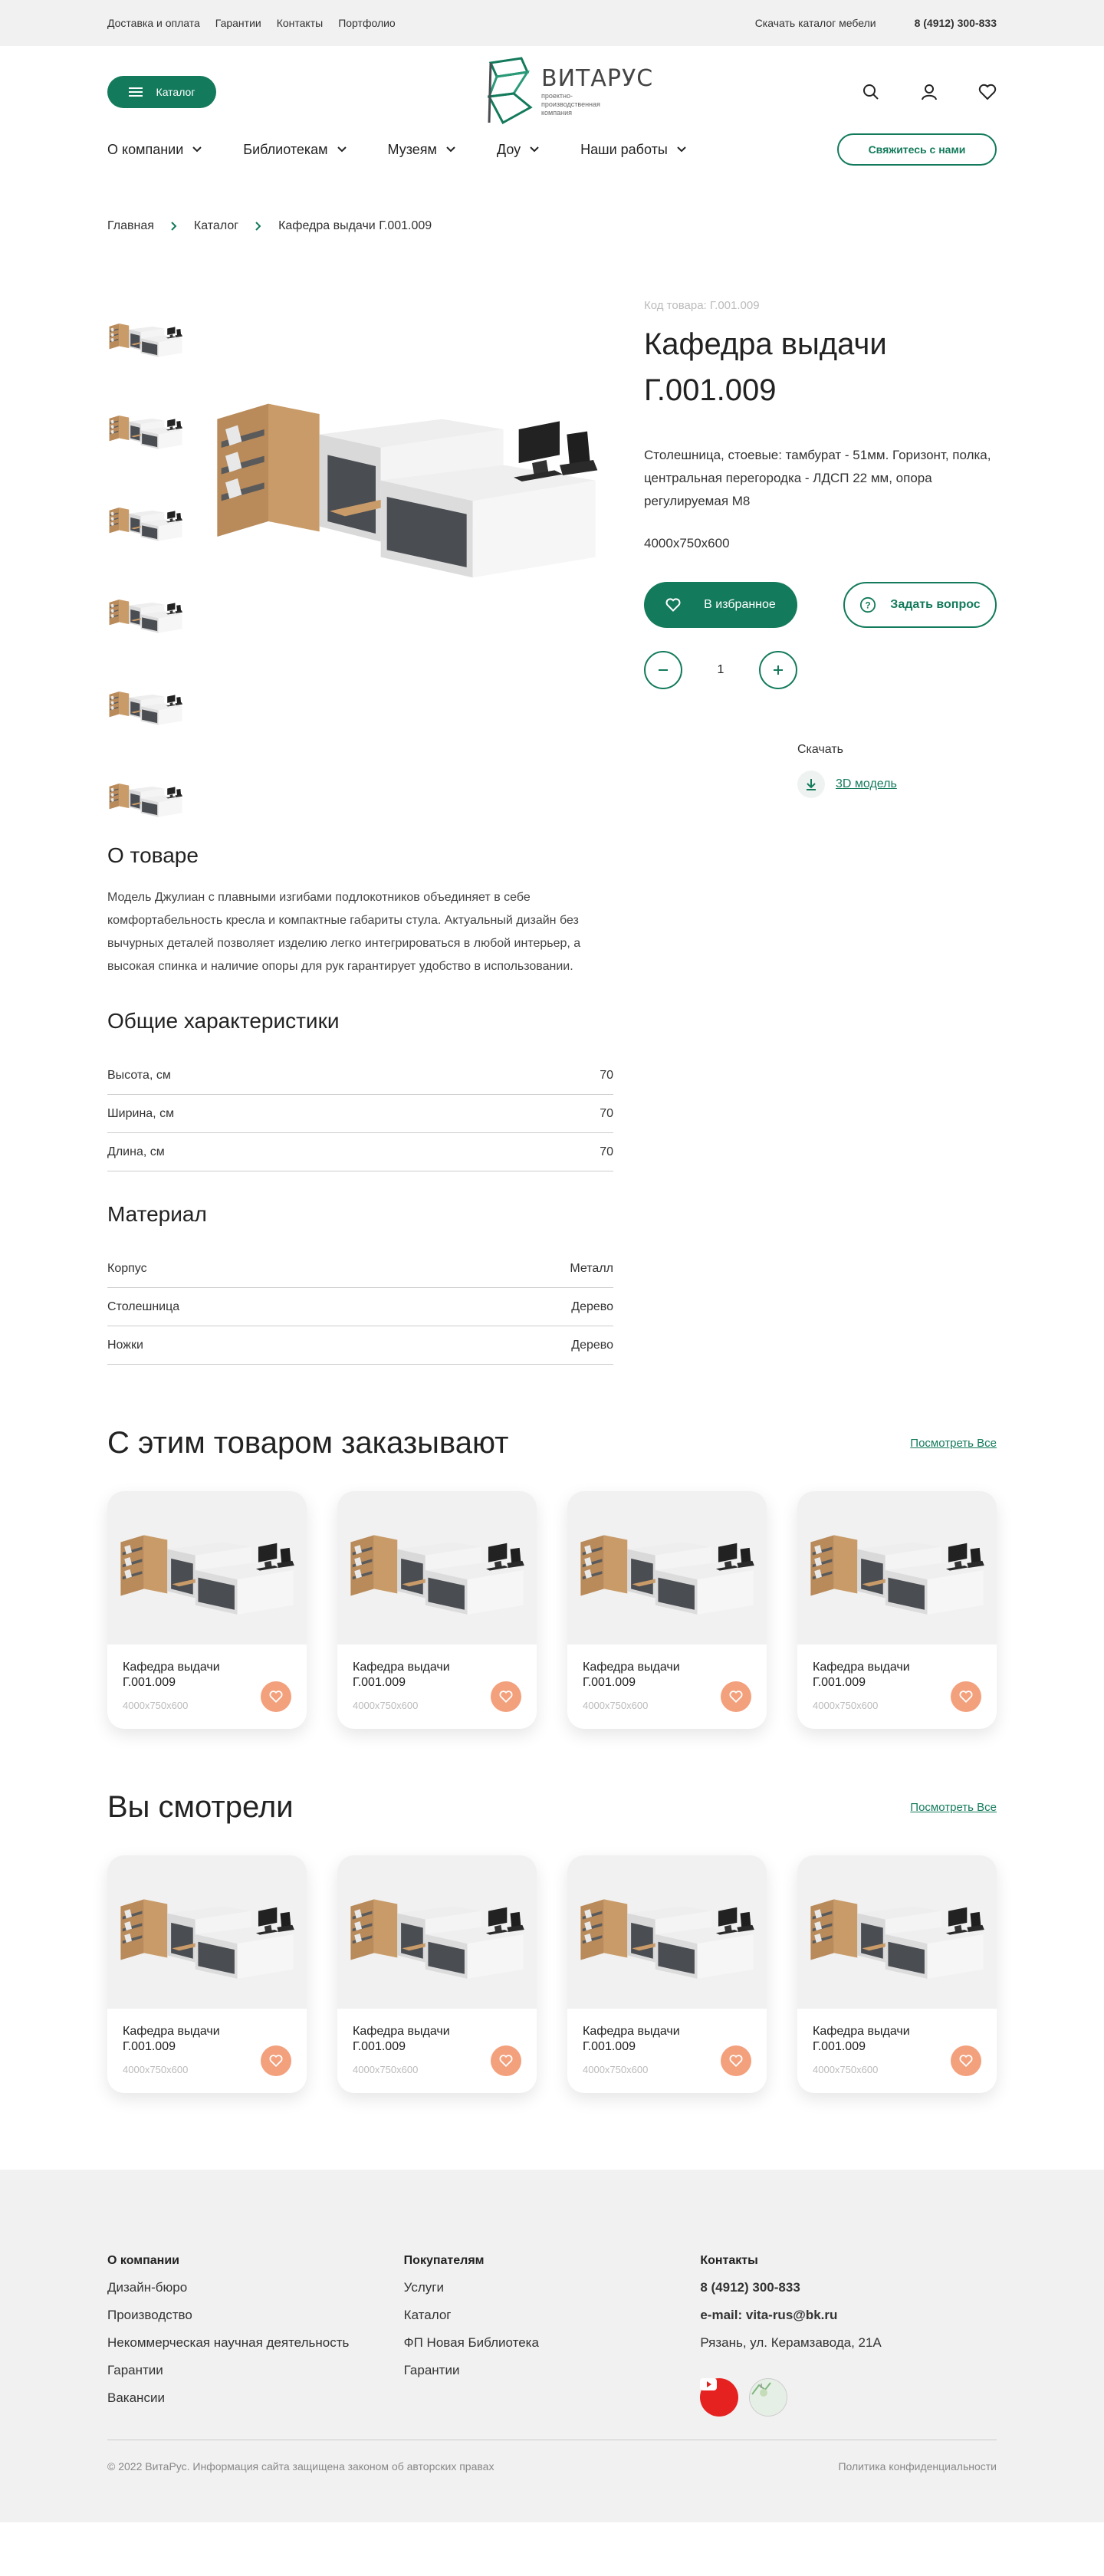 The width and height of the screenshot is (1104, 2576). I want to click on user-icon, so click(929, 92).